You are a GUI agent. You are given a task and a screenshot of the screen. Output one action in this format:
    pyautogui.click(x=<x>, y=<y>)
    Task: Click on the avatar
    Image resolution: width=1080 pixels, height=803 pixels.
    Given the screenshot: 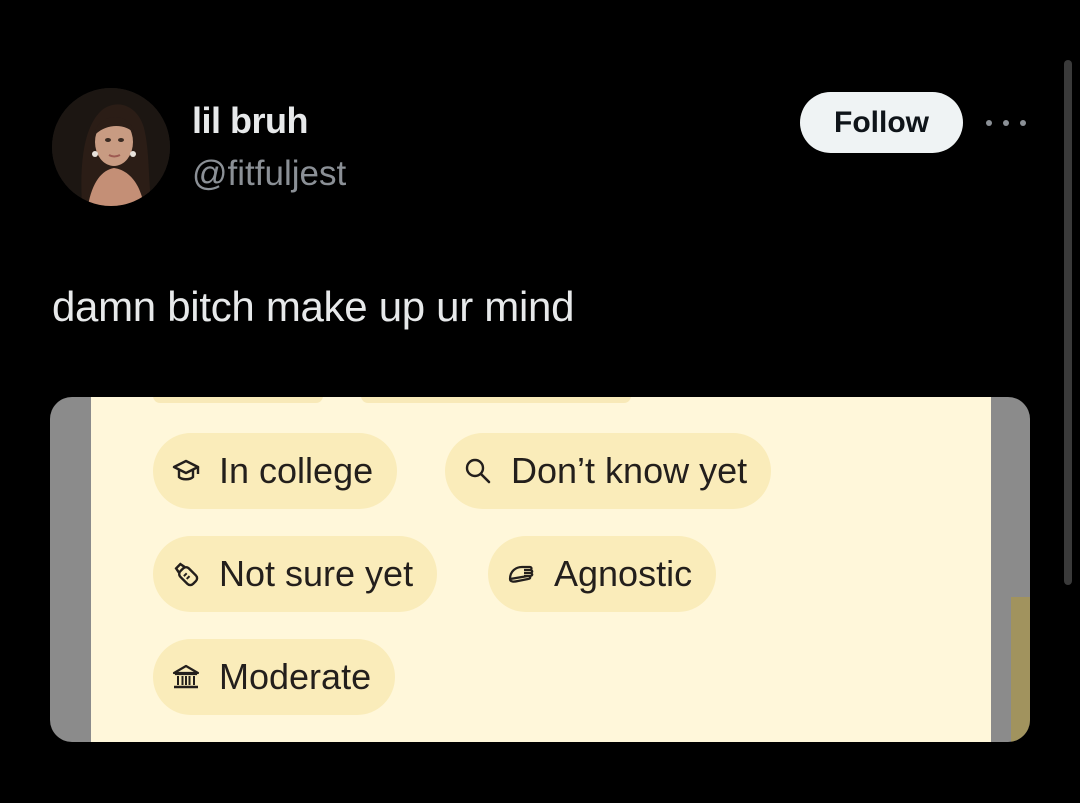 What is the action you would take?
    pyautogui.click(x=111, y=147)
    